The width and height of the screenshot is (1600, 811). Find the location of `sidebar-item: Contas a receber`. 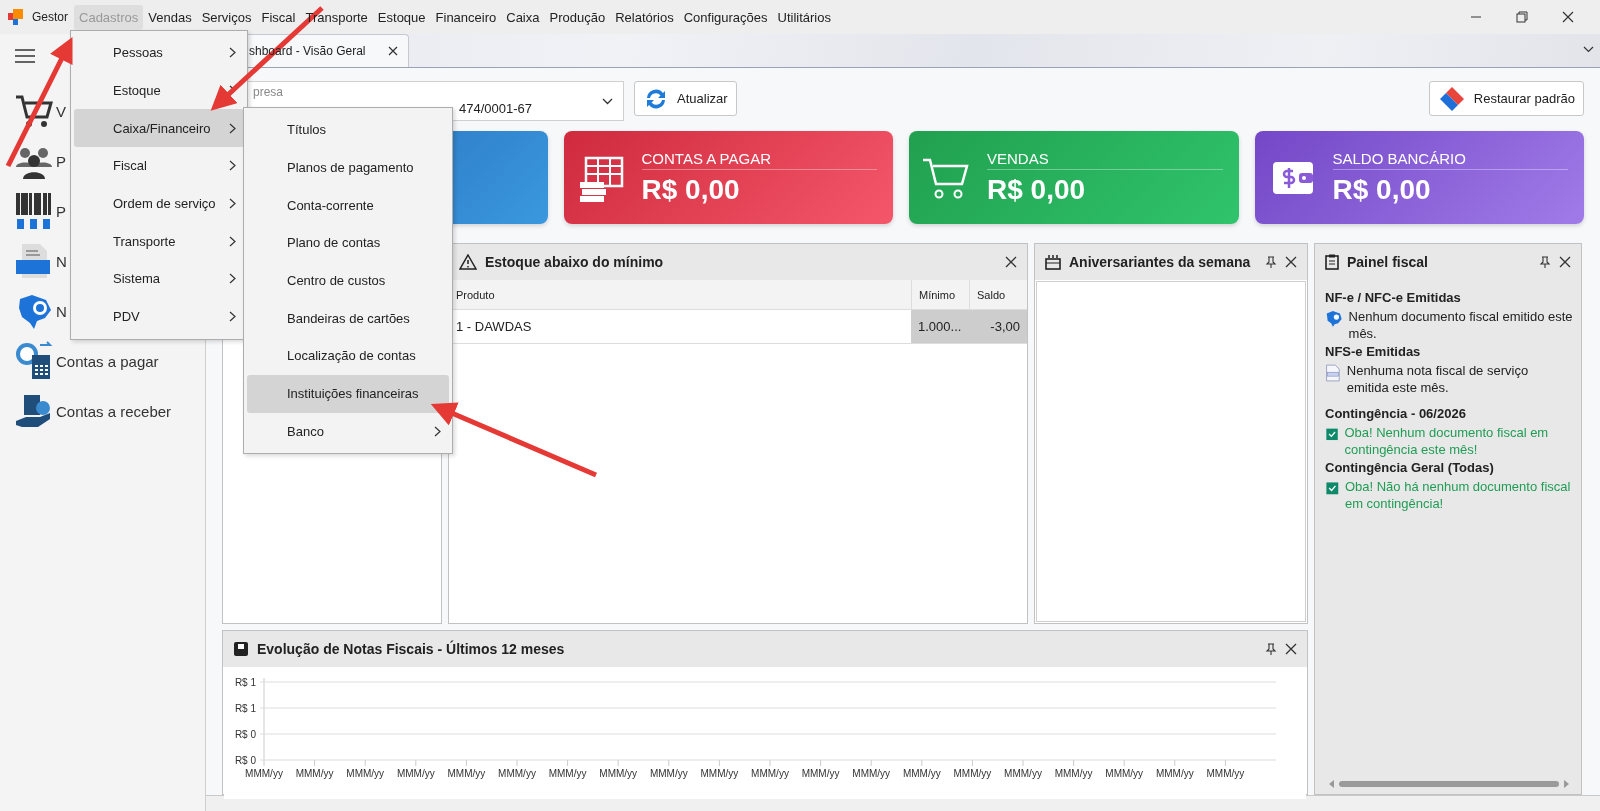

sidebar-item: Contas a receber is located at coordinates (116, 411).